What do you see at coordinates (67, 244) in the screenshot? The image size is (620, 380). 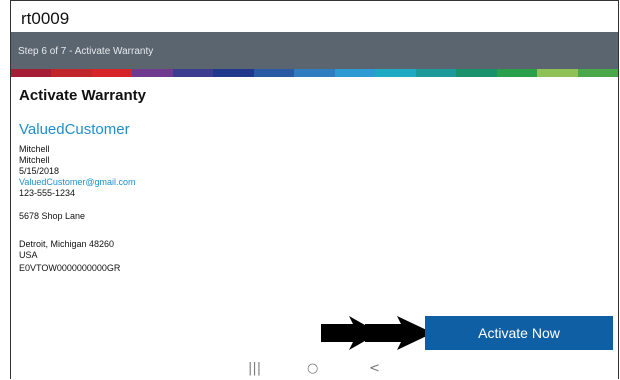 I see `customer-city-state-zip: Detroit, Michigan 48260` at bounding box center [67, 244].